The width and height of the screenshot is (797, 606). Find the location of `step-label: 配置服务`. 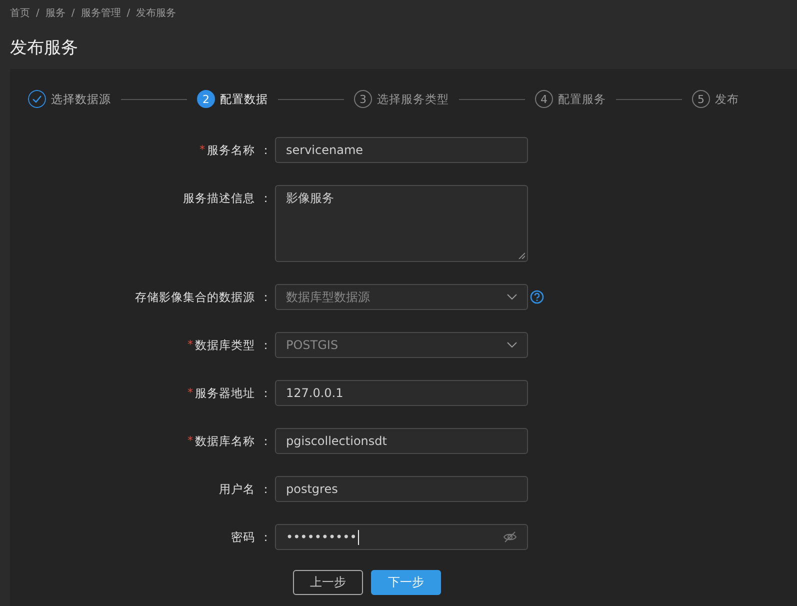

step-label: 配置服务 is located at coordinates (582, 99).